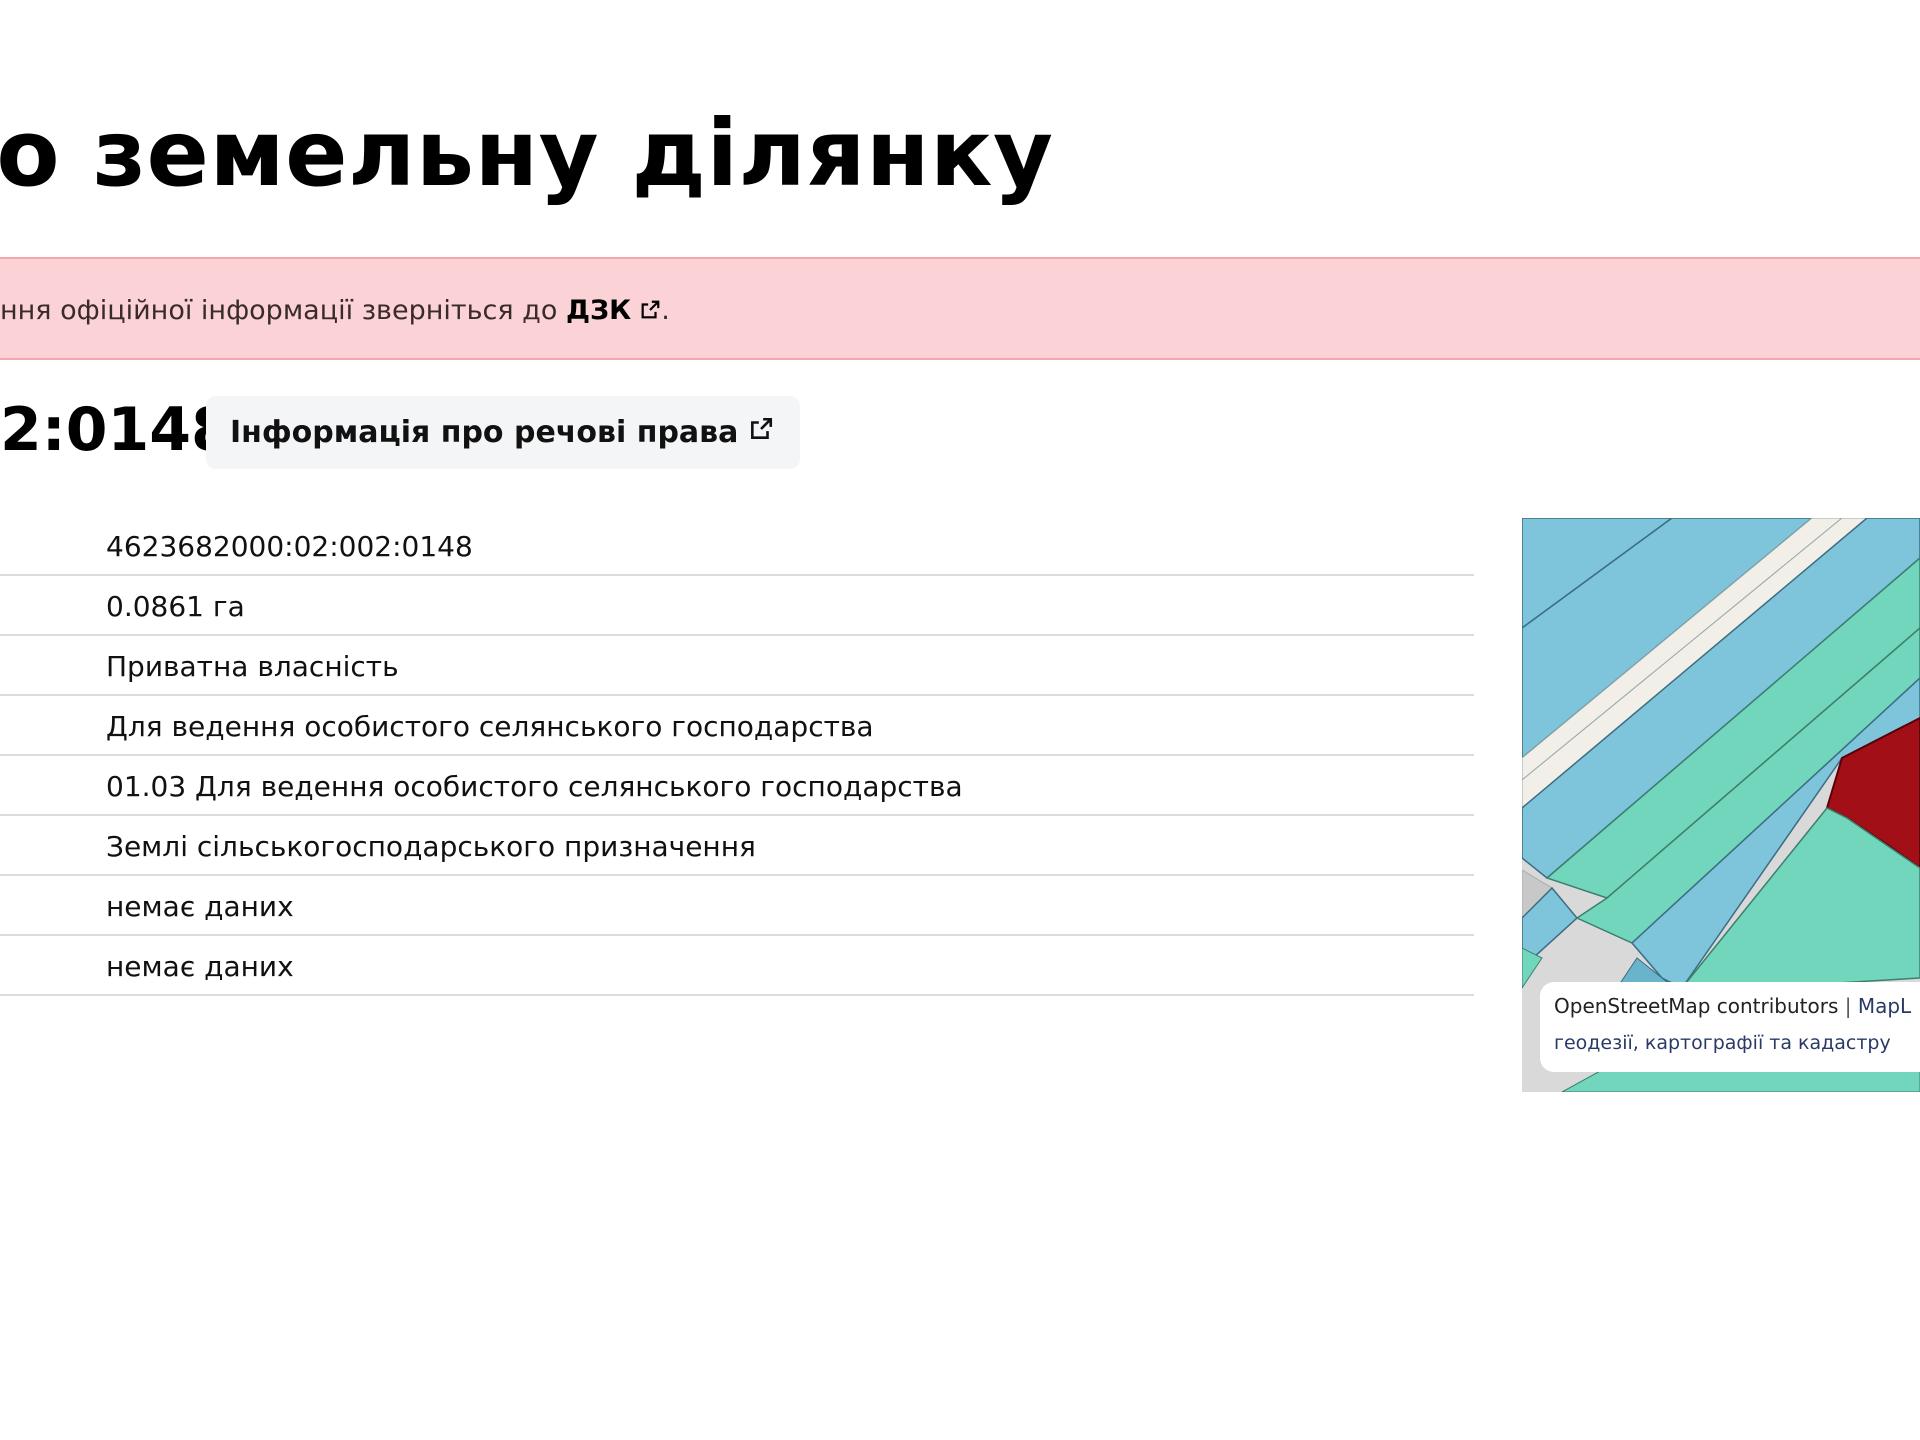 Image resolution: width=1920 pixels, height=1440 pixels. What do you see at coordinates (252, 666) in the screenshot?
I see `row-value-ownership: Приватна власність` at bounding box center [252, 666].